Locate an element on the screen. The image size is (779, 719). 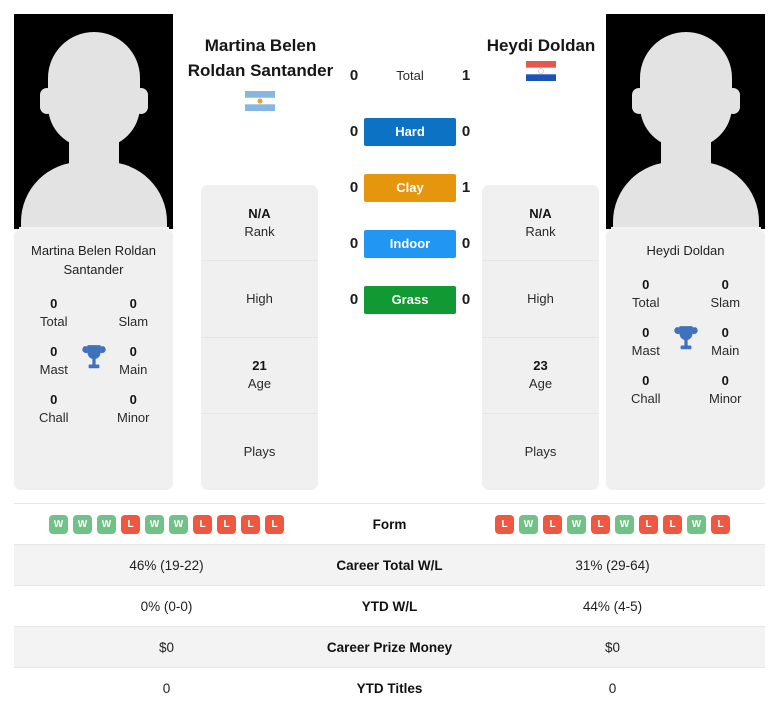
meta-age-left: 21 Age is located at coordinates (259, 376).